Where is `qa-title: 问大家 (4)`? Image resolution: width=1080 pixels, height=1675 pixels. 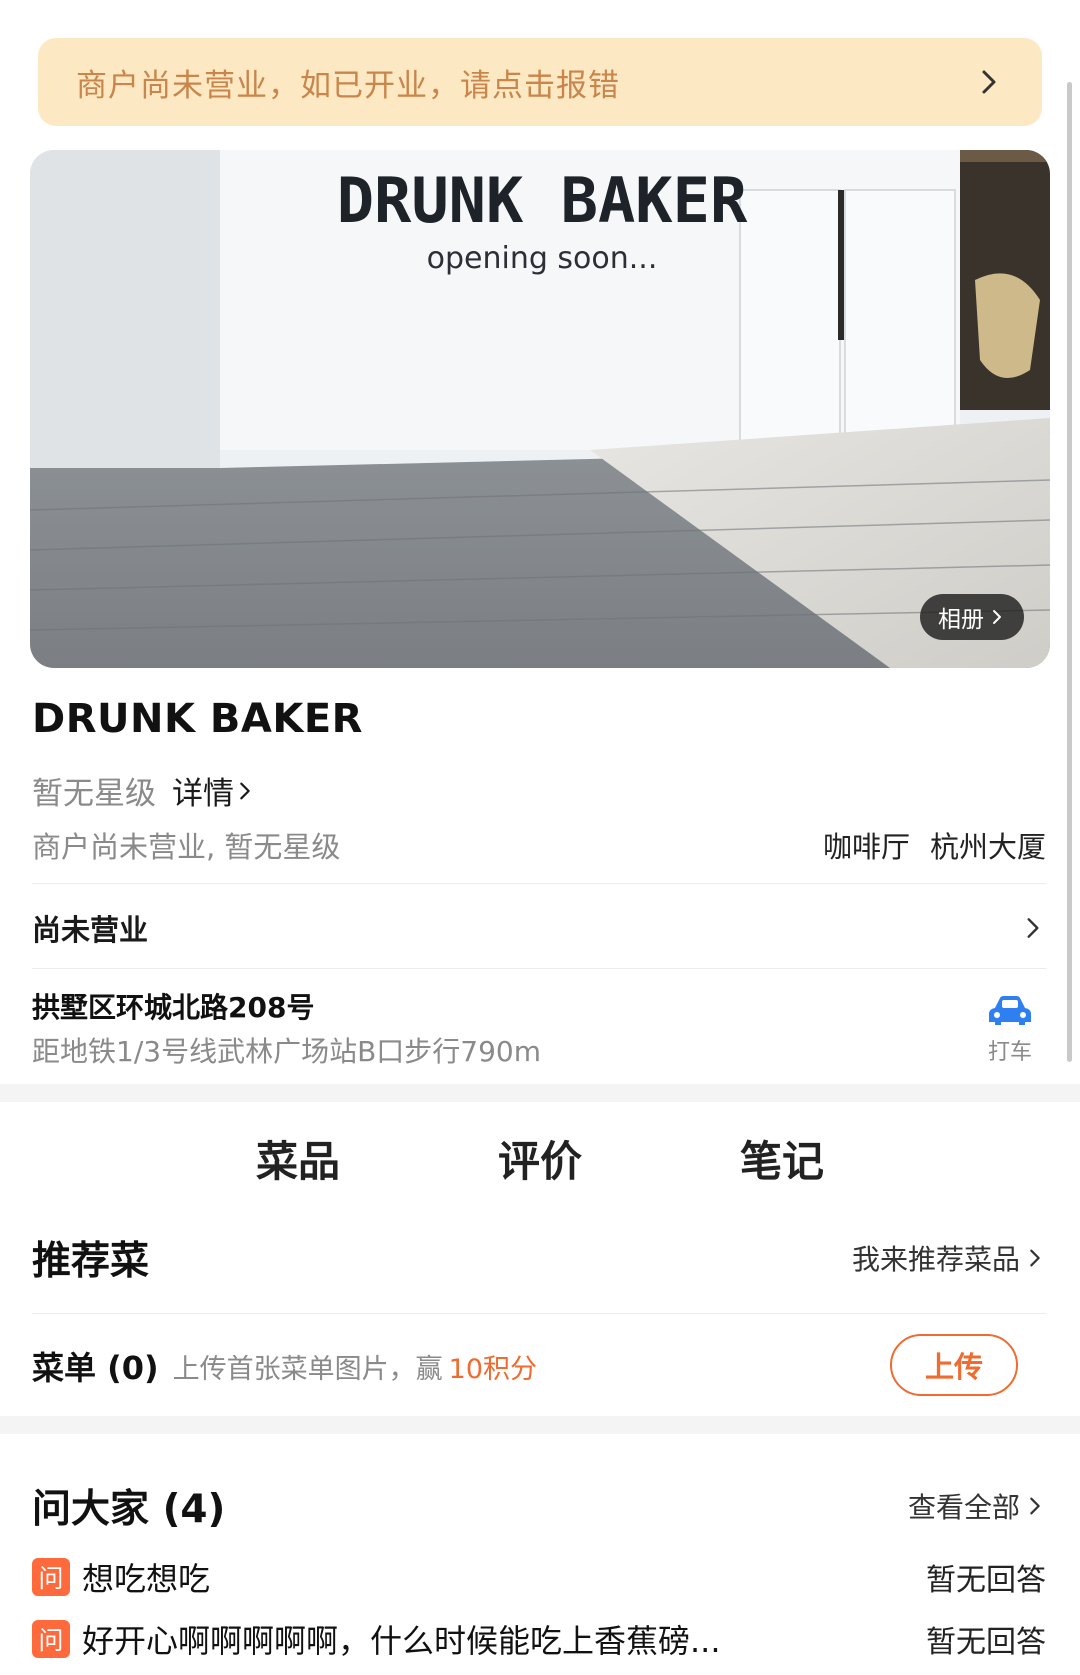 qa-title: 问大家 (4) is located at coordinates (129, 1509).